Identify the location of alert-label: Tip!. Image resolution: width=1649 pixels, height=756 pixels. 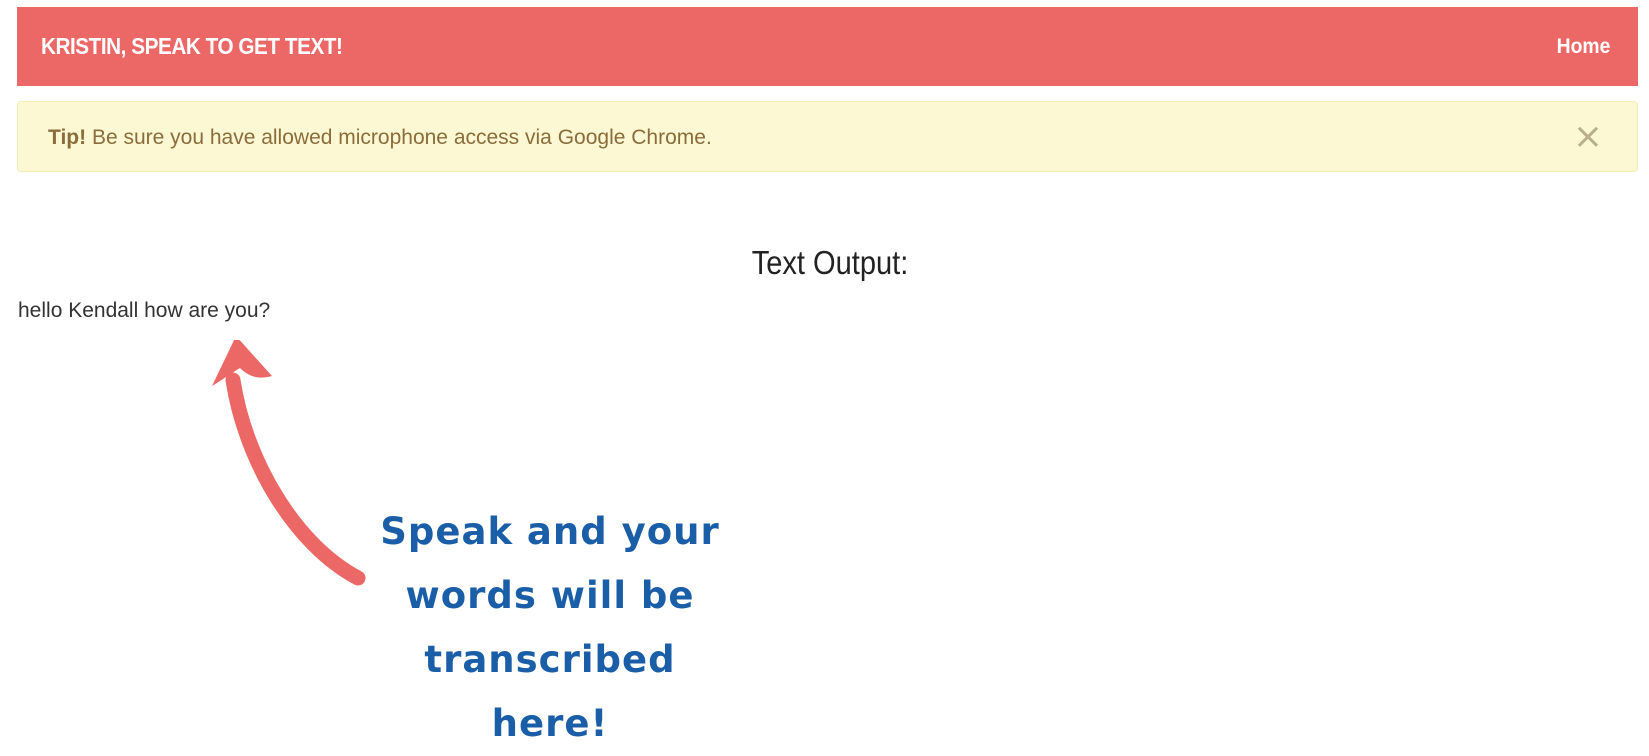
(67, 137).